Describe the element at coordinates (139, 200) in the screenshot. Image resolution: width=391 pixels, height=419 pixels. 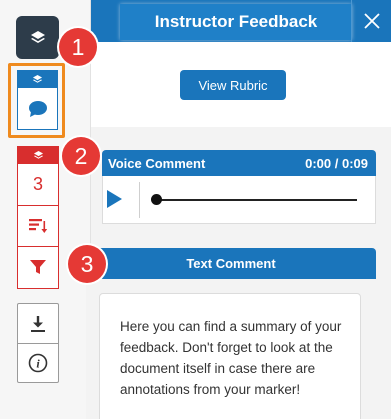
I see `player-divider` at that location.